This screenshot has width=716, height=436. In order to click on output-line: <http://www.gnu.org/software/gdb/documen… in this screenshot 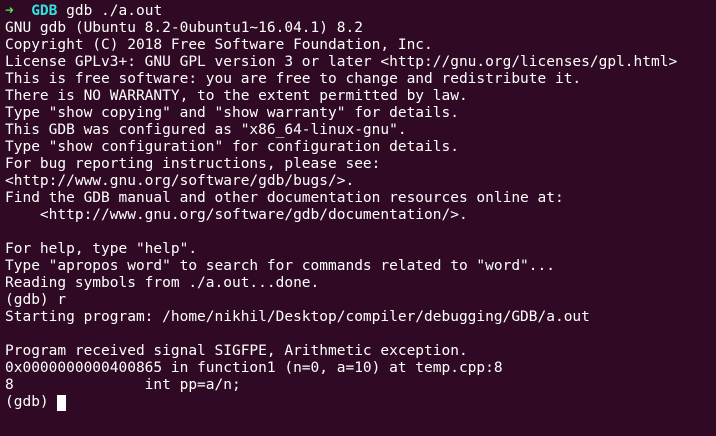, I will do `click(236, 215)`.